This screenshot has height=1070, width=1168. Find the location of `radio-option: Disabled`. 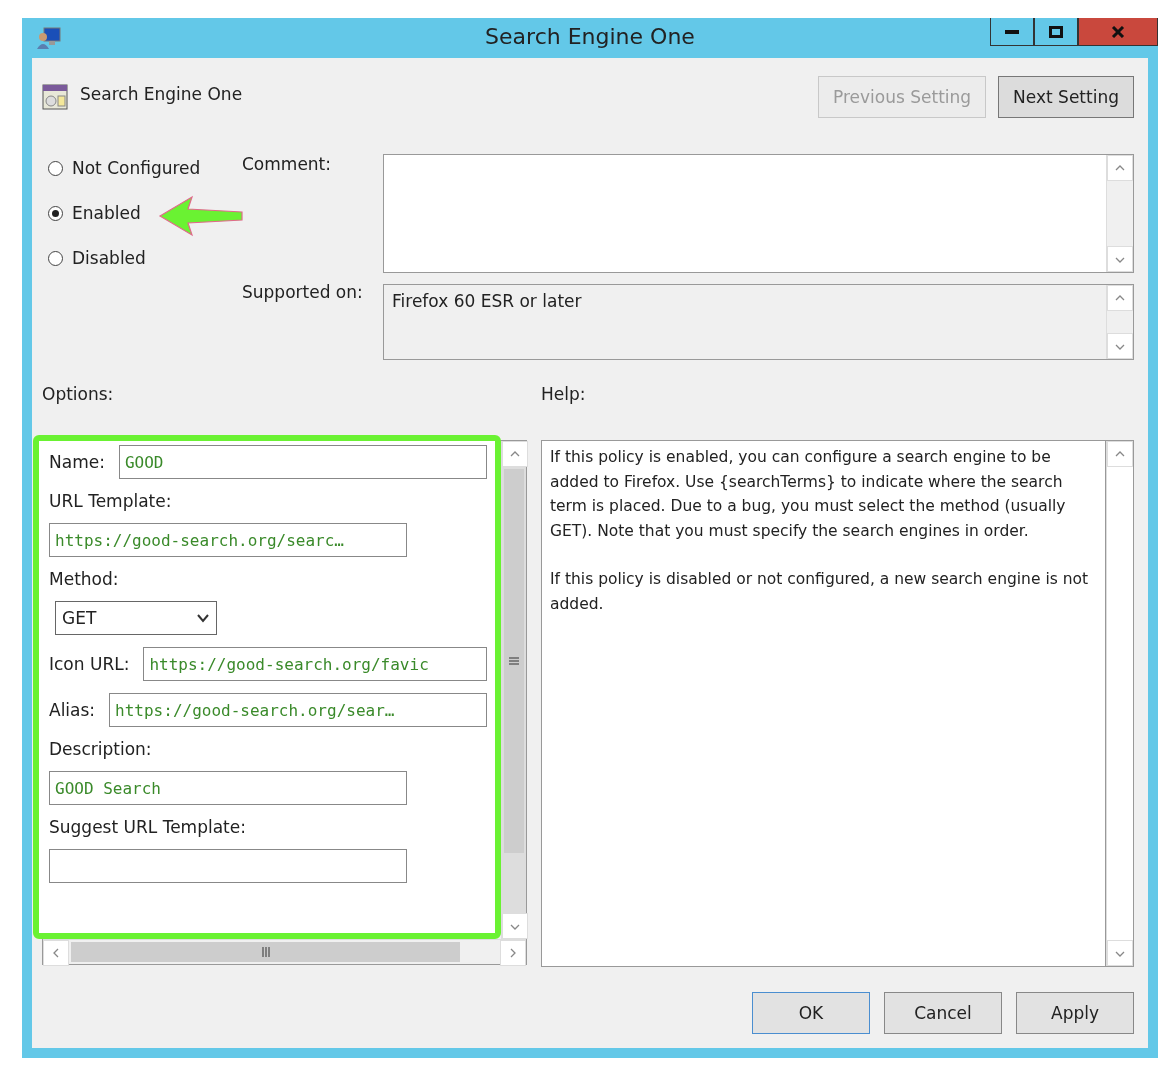

radio-option: Disabled is located at coordinates (94, 258).